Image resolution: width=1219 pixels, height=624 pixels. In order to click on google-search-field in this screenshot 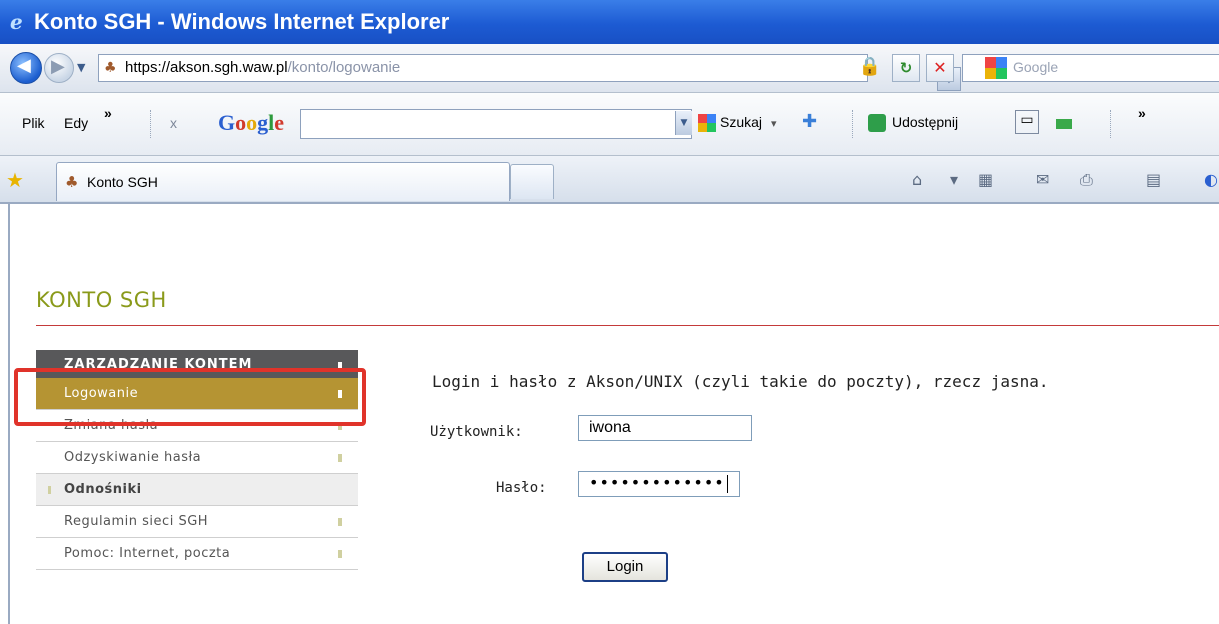, I will do `click(496, 124)`.